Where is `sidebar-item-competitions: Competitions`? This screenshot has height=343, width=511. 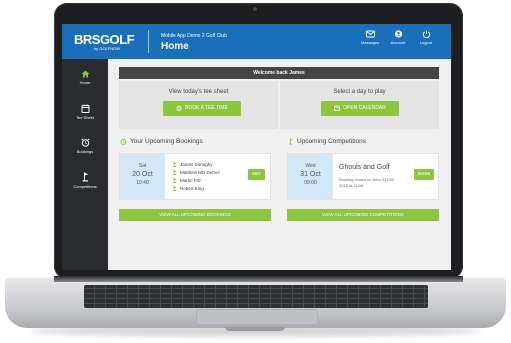 sidebar-item-competitions: Competitions is located at coordinates (85, 180).